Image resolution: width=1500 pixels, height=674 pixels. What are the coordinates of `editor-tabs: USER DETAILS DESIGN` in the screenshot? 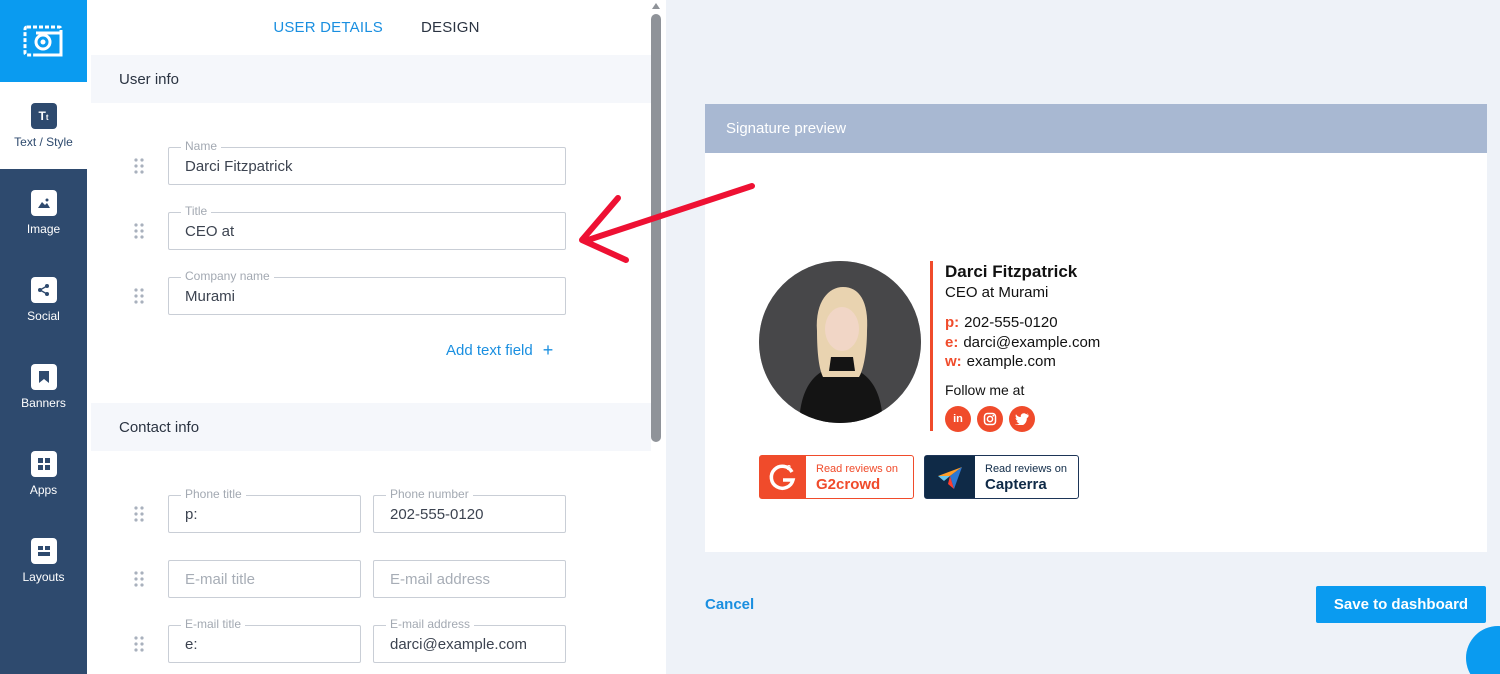 It's located at (376, 26).